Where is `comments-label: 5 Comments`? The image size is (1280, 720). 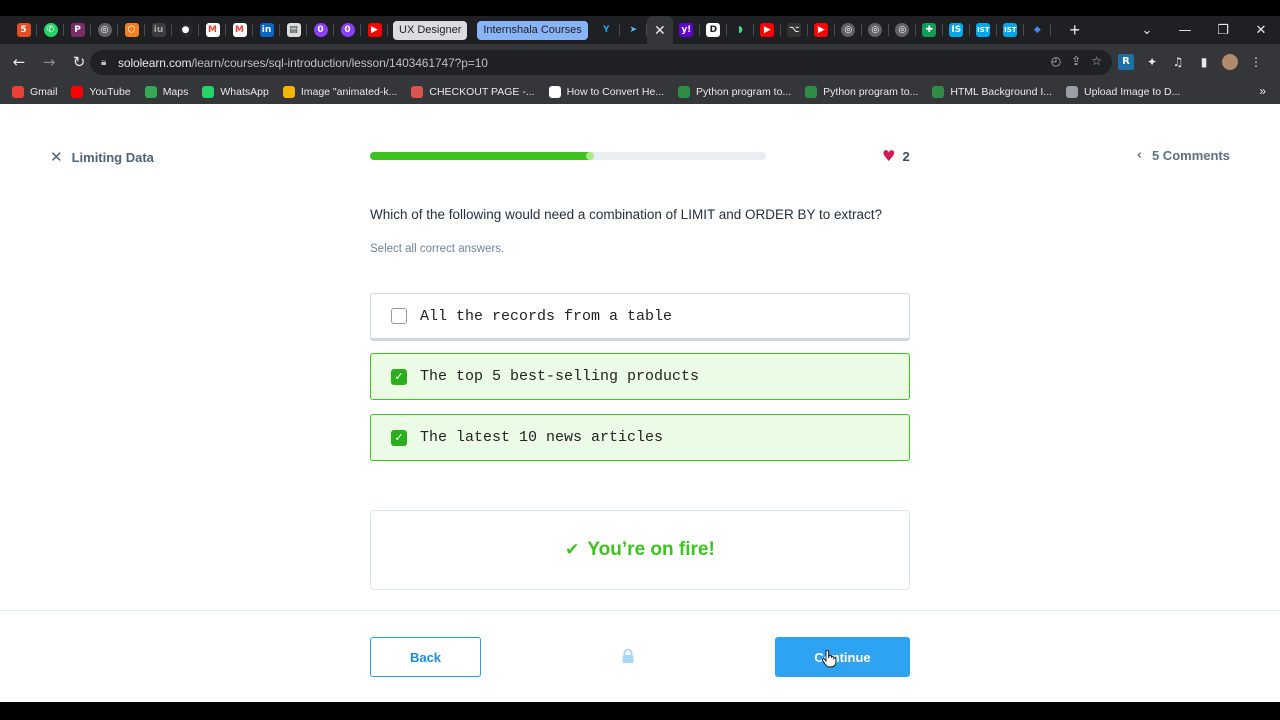 comments-label: 5 Comments is located at coordinates (1190, 155).